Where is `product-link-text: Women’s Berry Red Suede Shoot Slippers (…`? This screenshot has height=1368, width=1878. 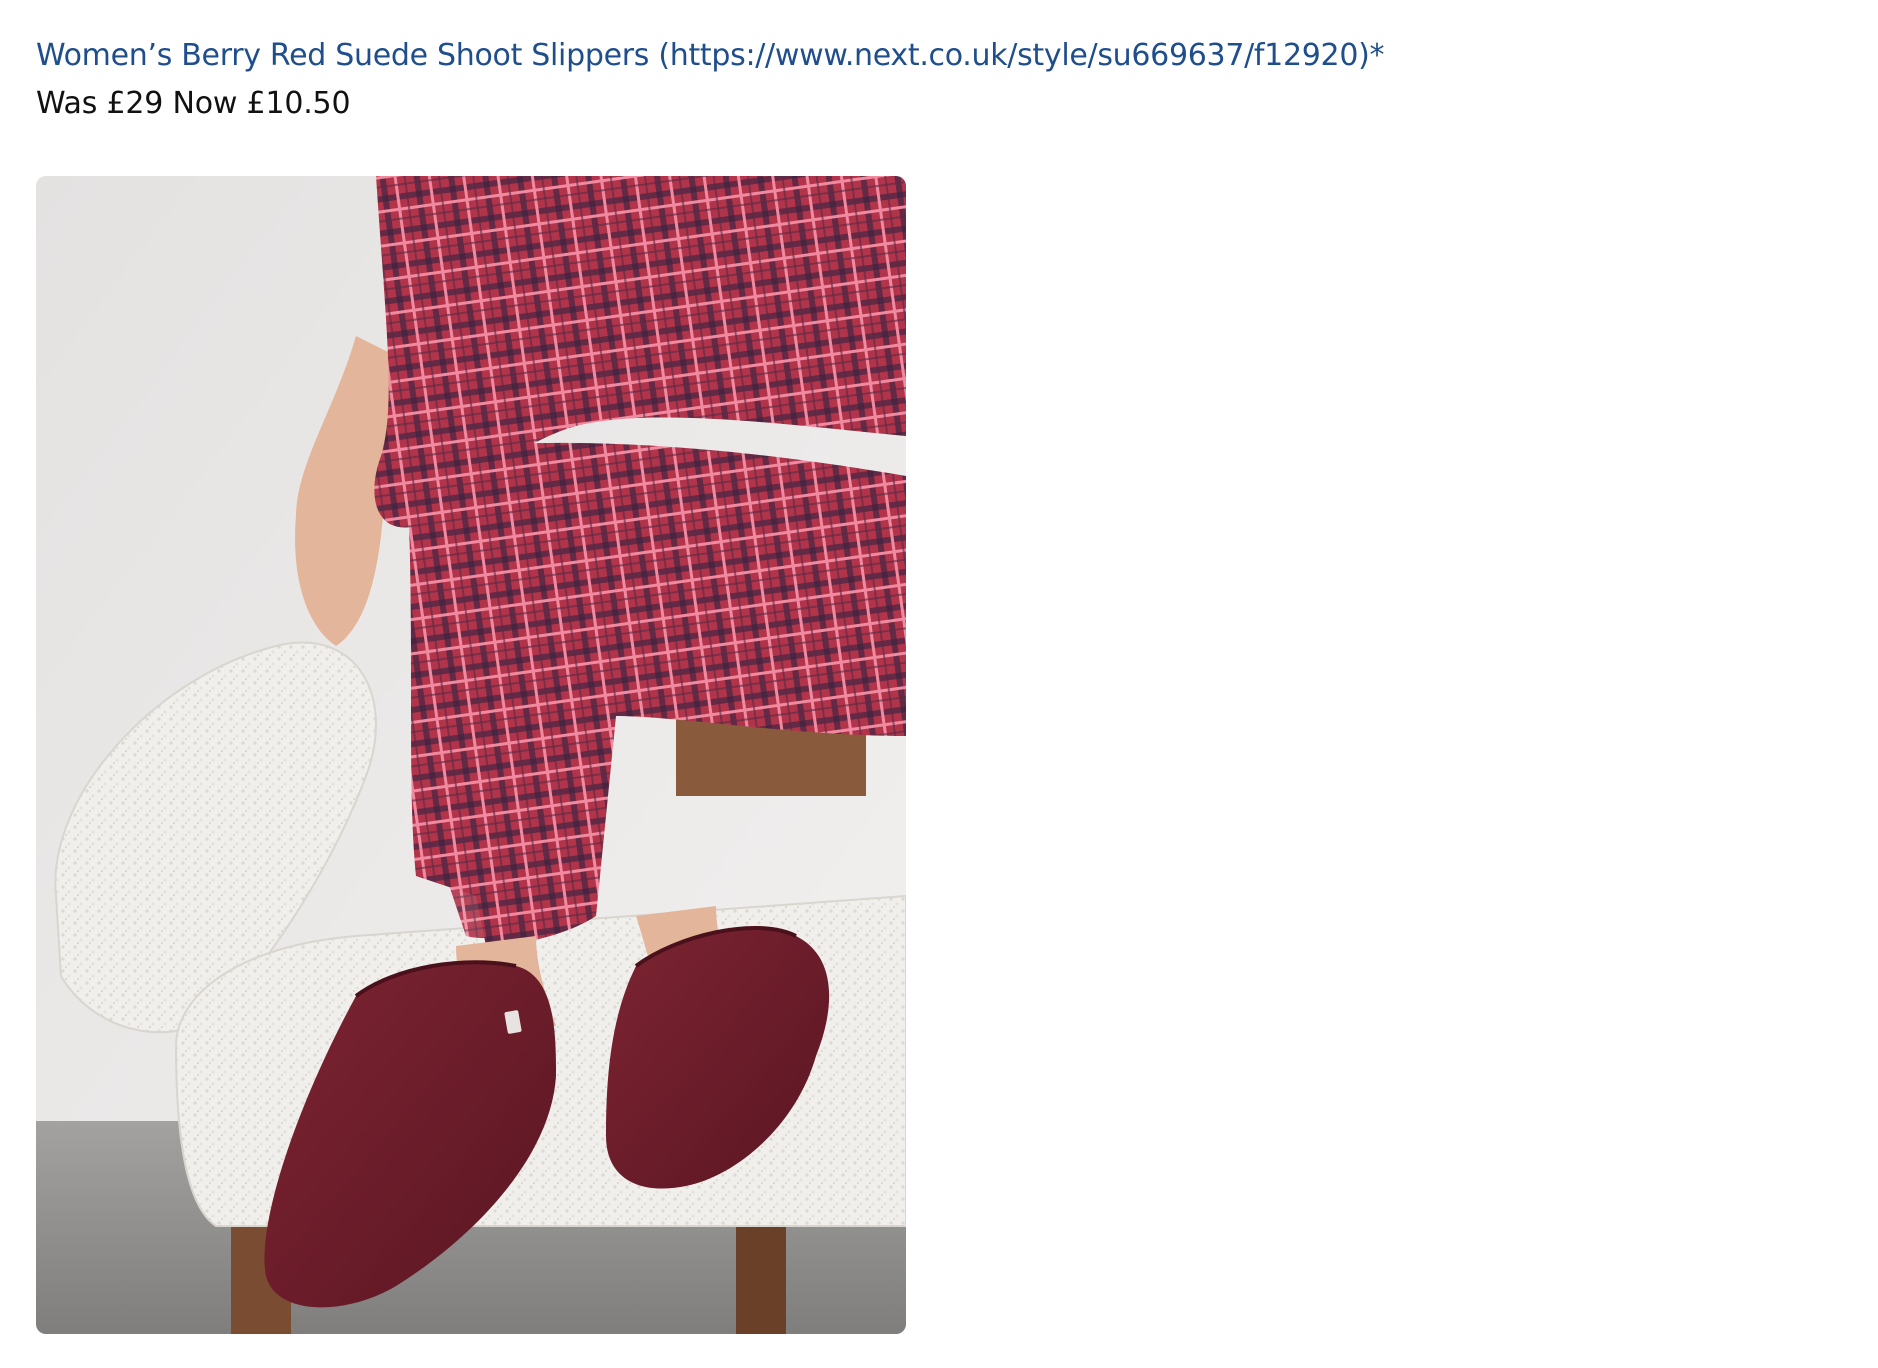
product-link-text: Women’s Berry Red Suede Shoot Slippers (… is located at coordinates (703, 55).